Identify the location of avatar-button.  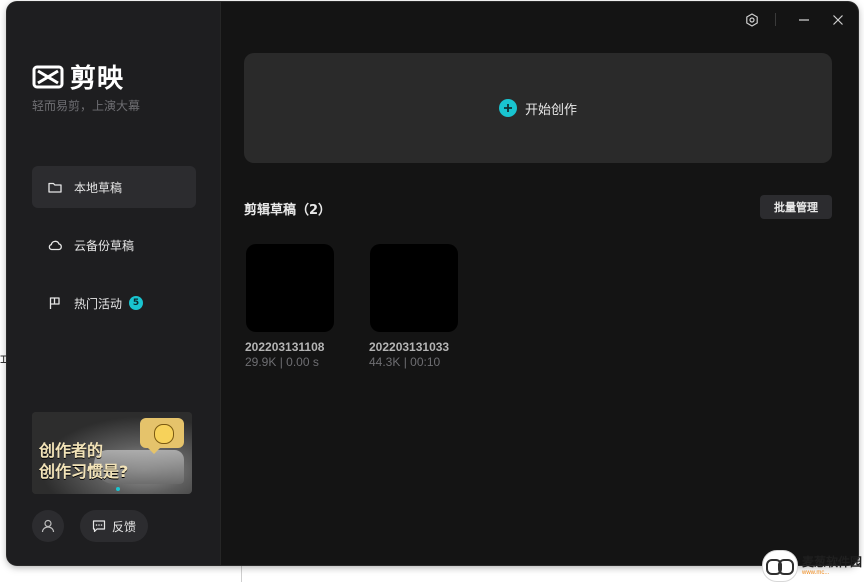
(48, 526).